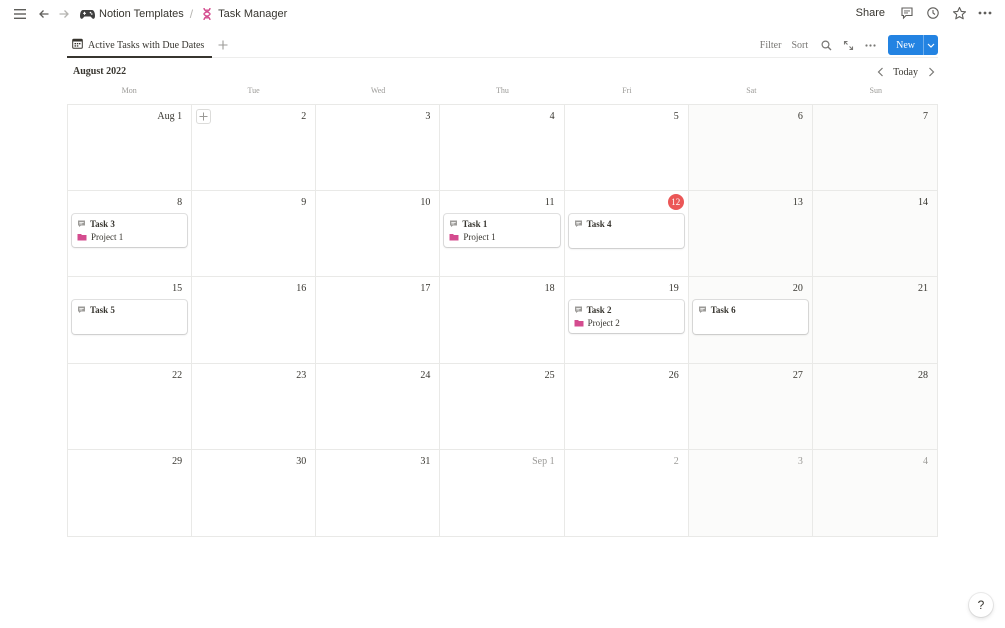  Describe the element at coordinates (254, 492) in the screenshot. I see `calendar-day-cell: 30` at that location.